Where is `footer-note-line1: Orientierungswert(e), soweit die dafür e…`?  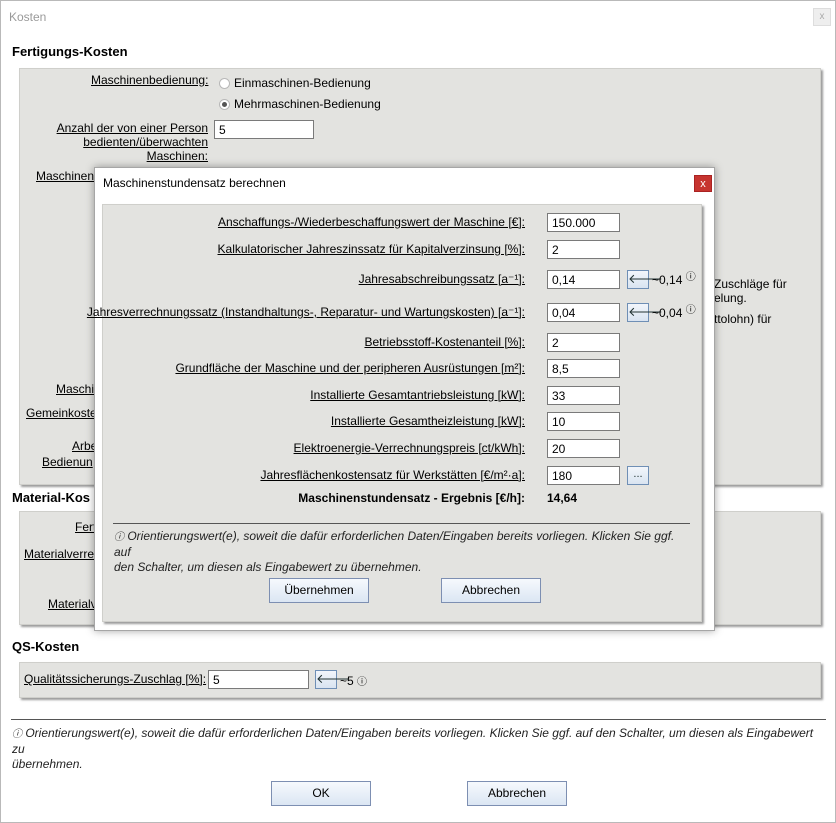 footer-note-line1: Orientierungswert(e), soweit die dafür e… is located at coordinates (413, 741).